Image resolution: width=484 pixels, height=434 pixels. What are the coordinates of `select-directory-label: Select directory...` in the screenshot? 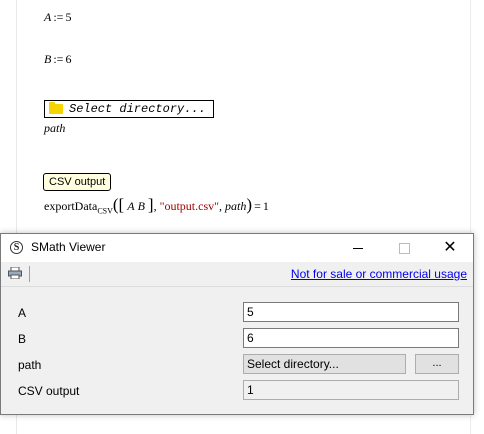 It's located at (137, 109).